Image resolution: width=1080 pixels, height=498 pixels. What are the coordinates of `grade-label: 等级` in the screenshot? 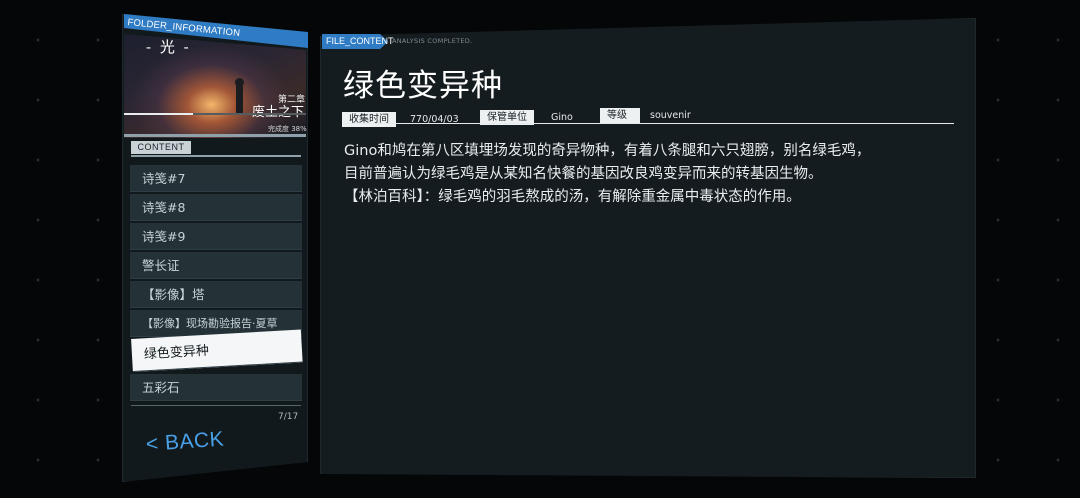 It's located at (620, 115).